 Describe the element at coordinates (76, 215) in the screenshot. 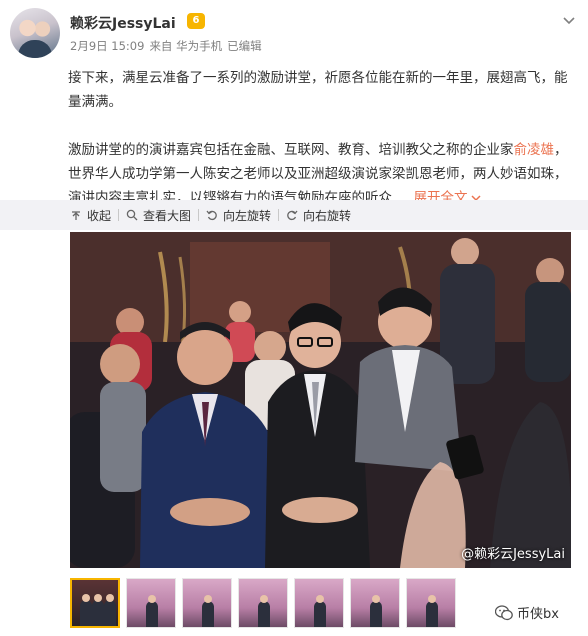

I see `collapse-up-icon` at that location.